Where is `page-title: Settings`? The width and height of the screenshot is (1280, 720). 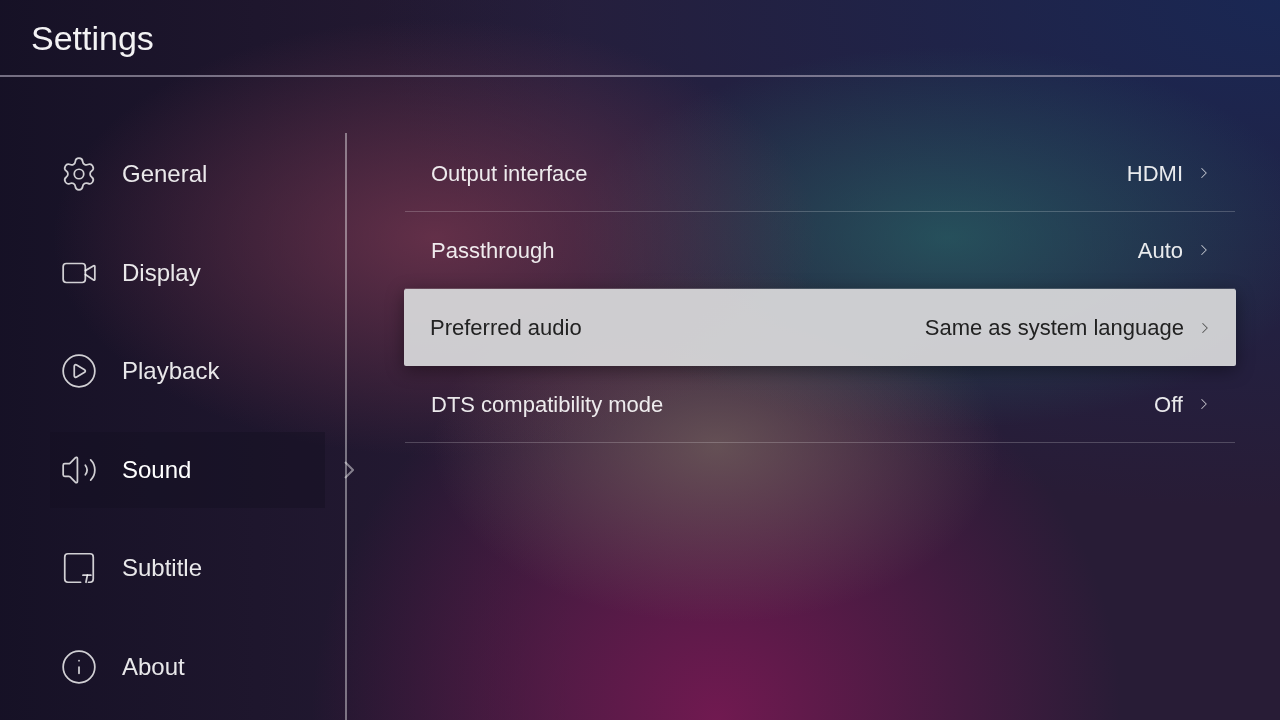
page-title: Settings is located at coordinates (92, 37).